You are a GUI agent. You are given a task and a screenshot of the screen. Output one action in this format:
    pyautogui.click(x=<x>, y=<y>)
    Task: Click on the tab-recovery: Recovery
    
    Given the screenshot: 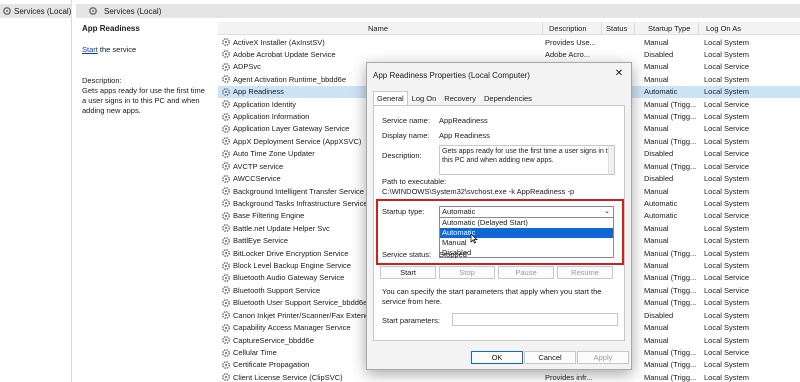 What is the action you would take?
    pyautogui.click(x=460, y=98)
    